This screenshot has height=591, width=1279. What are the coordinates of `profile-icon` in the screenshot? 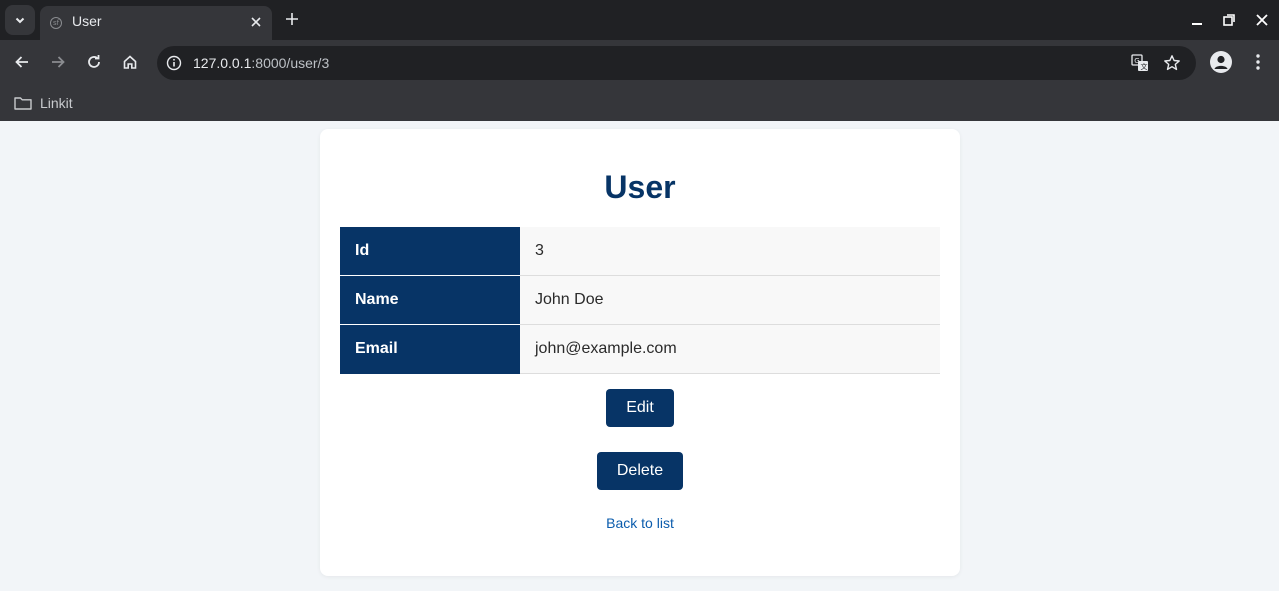 It's located at (1221, 62).